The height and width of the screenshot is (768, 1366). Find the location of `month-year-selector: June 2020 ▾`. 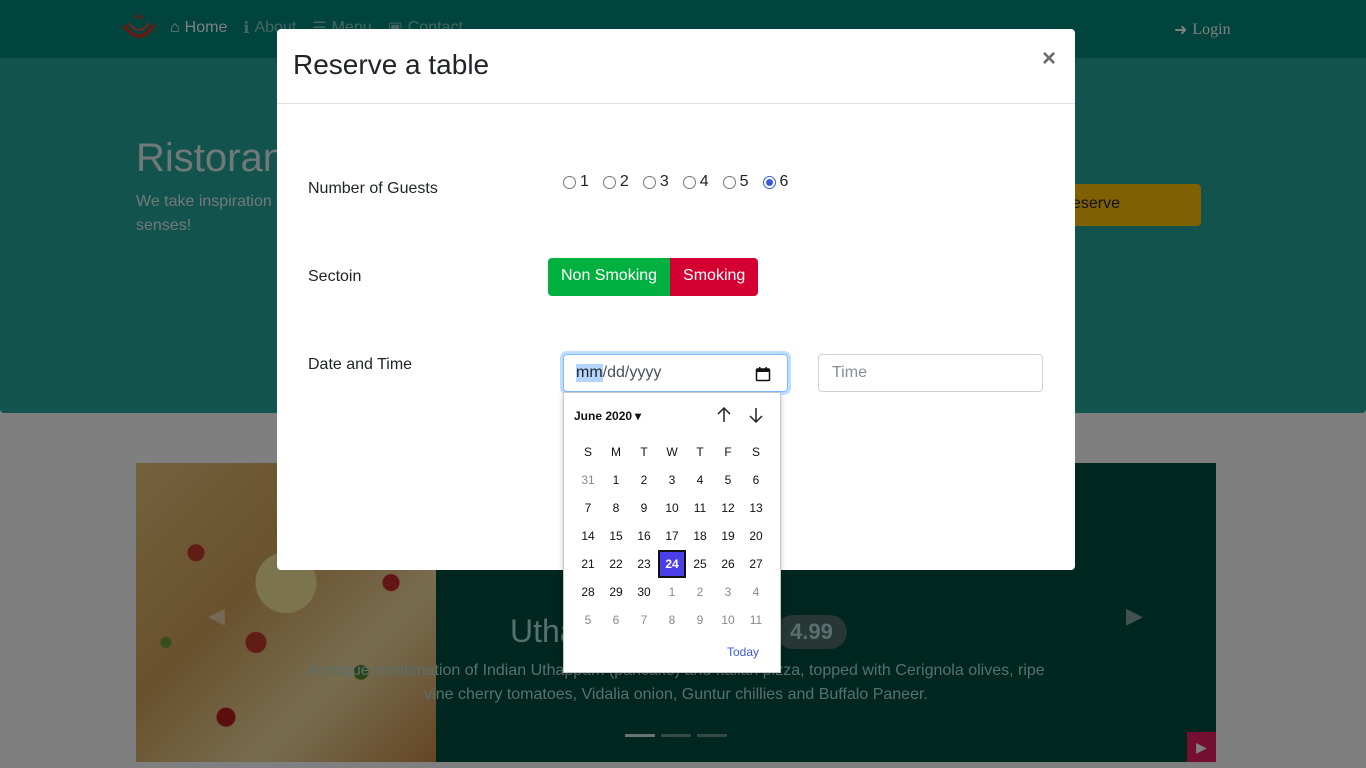

month-year-selector: June 2020 ▾ is located at coordinates (607, 416).